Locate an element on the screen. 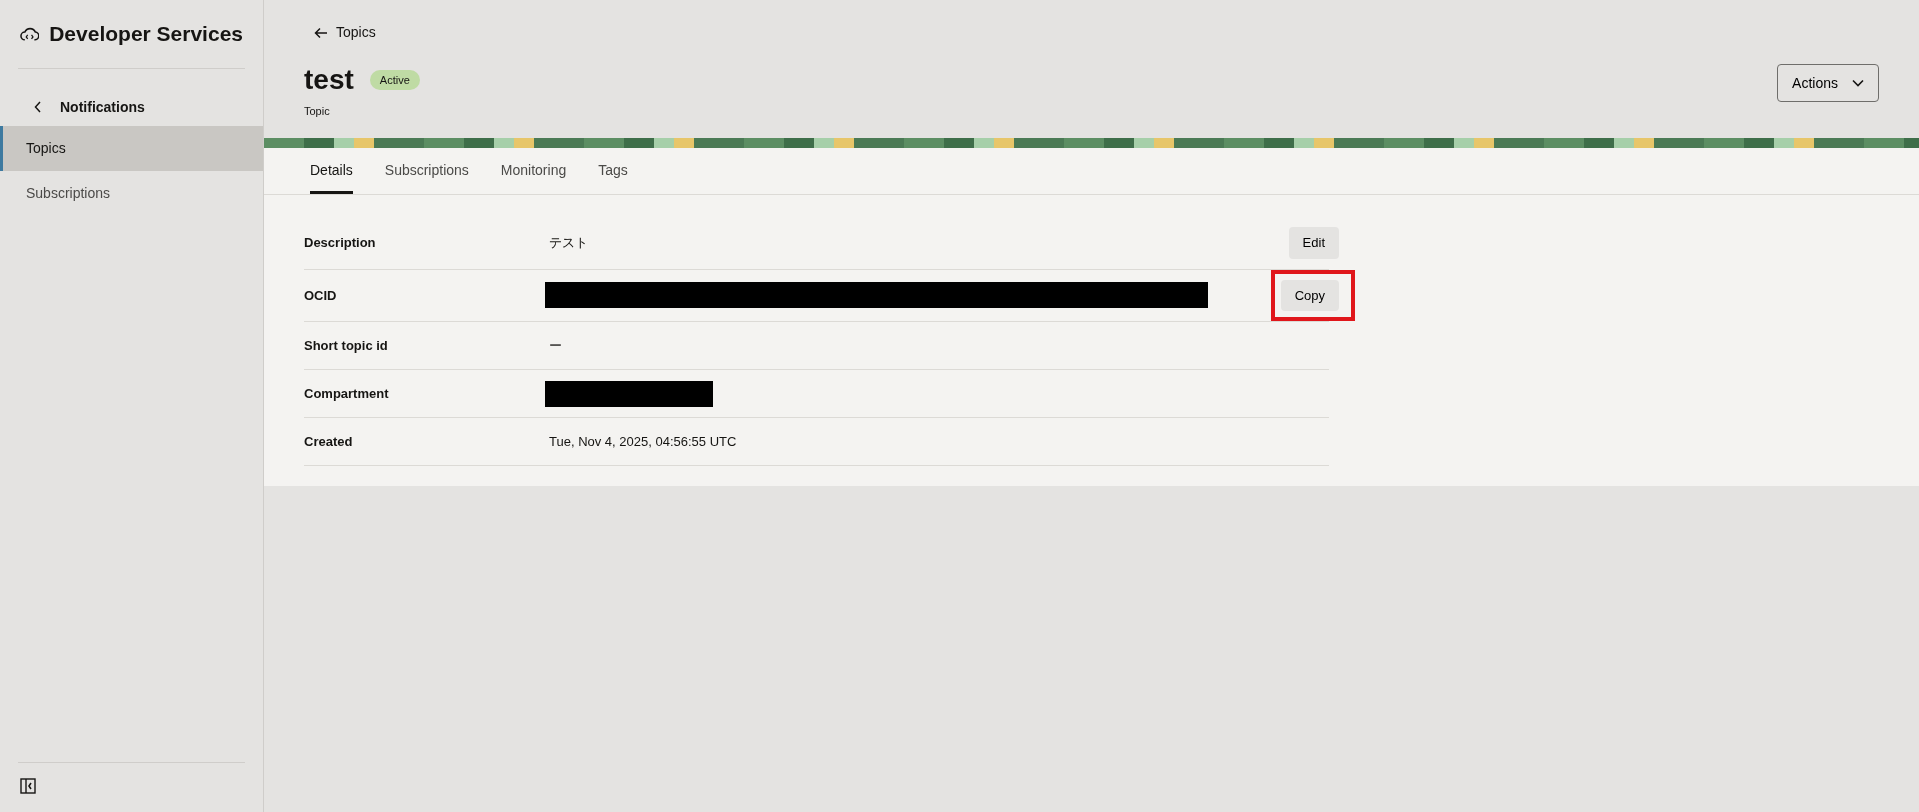 The height and width of the screenshot is (812, 1919). detail-label: Compartment is located at coordinates (347, 393).